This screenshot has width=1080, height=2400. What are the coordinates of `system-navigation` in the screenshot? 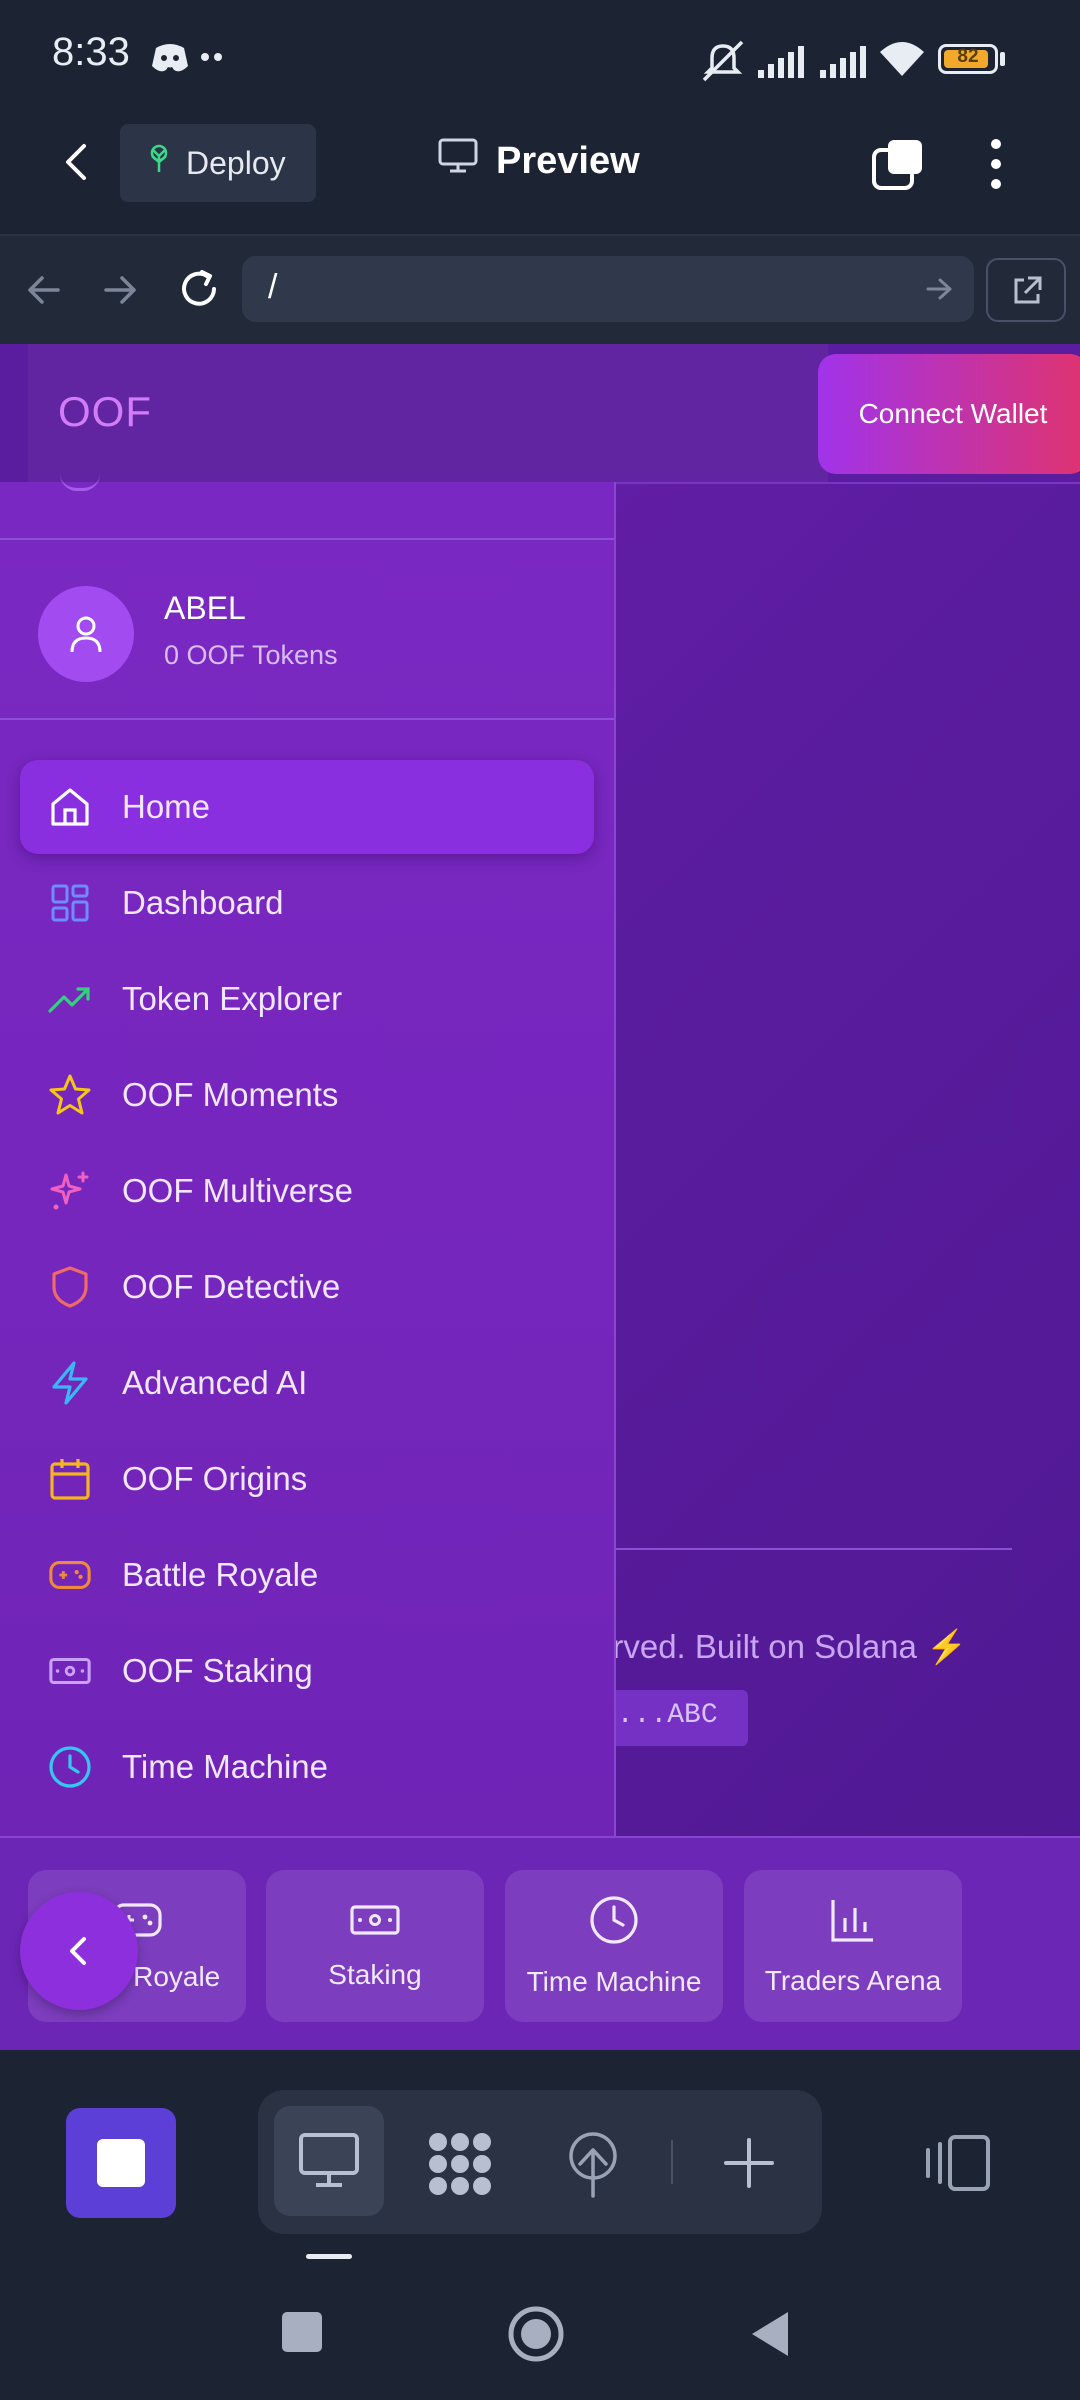 It's located at (540, 2335).